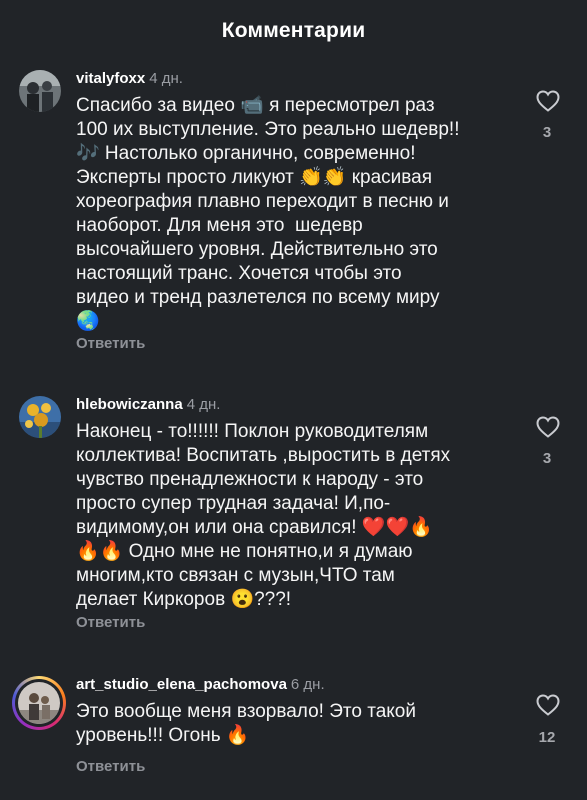  What do you see at coordinates (307, 684) in the screenshot?
I see `timestamp: 6 дн.` at bounding box center [307, 684].